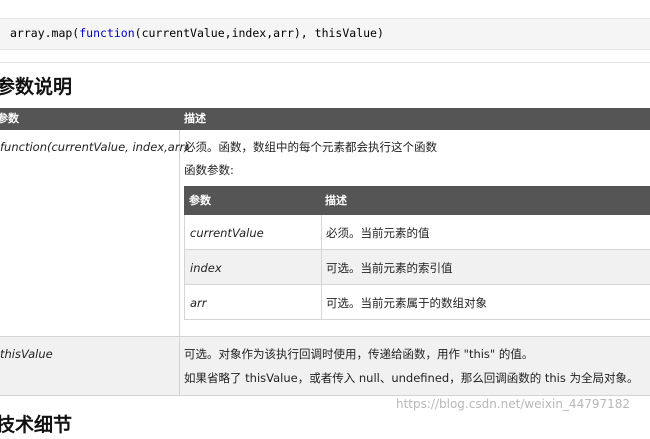  Describe the element at coordinates (195, 118) in the screenshot. I see `header-desc: 描述` at that location.